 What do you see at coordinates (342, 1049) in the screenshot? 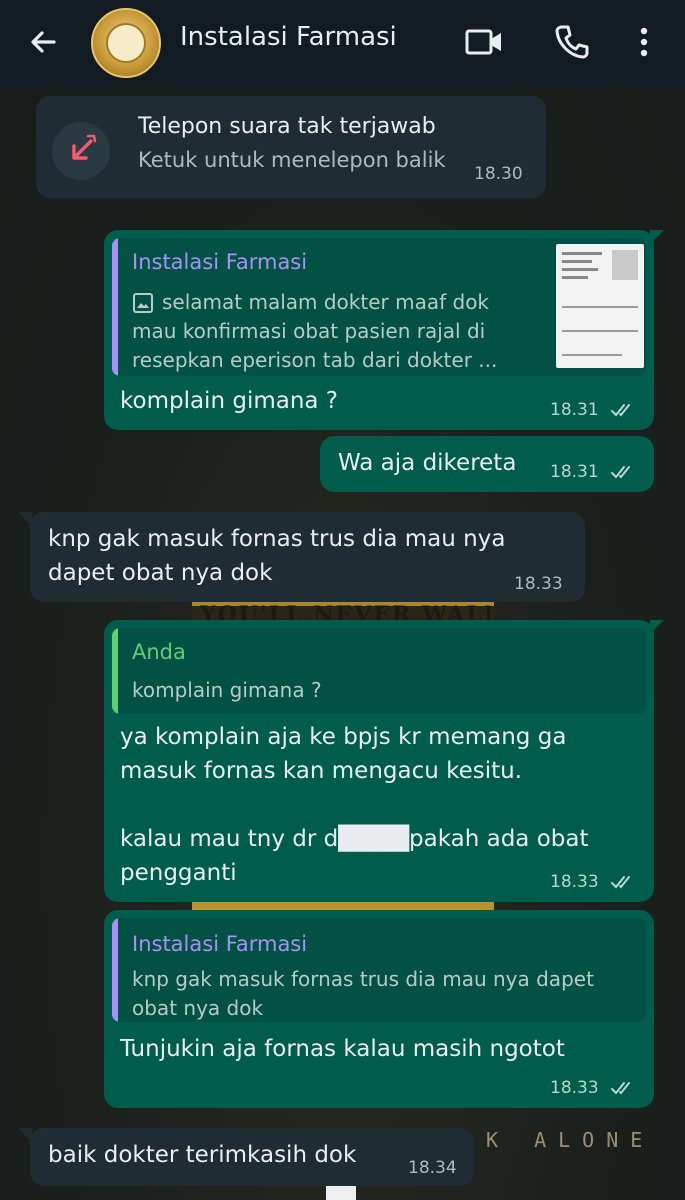
I see `message-text: Tunjukin aja fornas kalau masih ngotot` at bounding box center [342, 1049].